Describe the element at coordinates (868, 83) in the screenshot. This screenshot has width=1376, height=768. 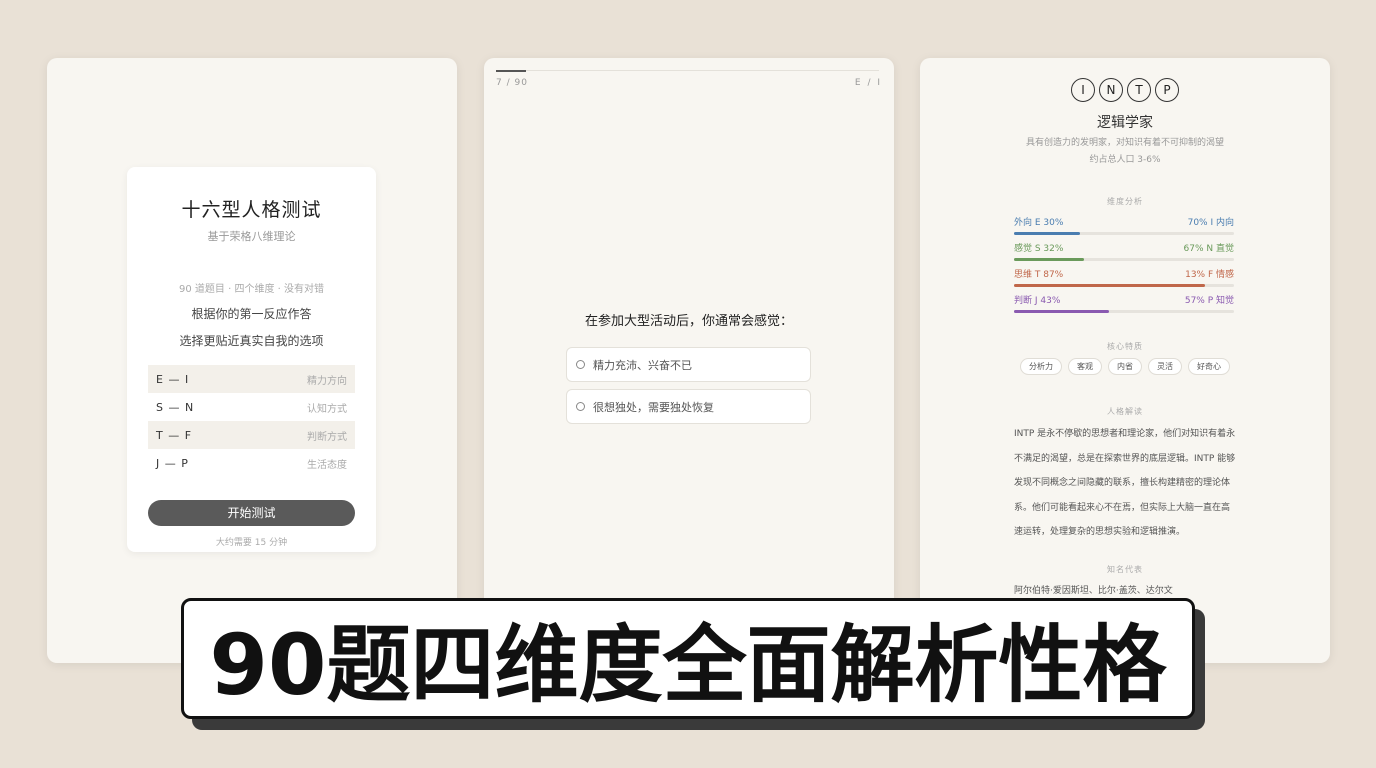
I see `dimension-tag: E / I` at that location.